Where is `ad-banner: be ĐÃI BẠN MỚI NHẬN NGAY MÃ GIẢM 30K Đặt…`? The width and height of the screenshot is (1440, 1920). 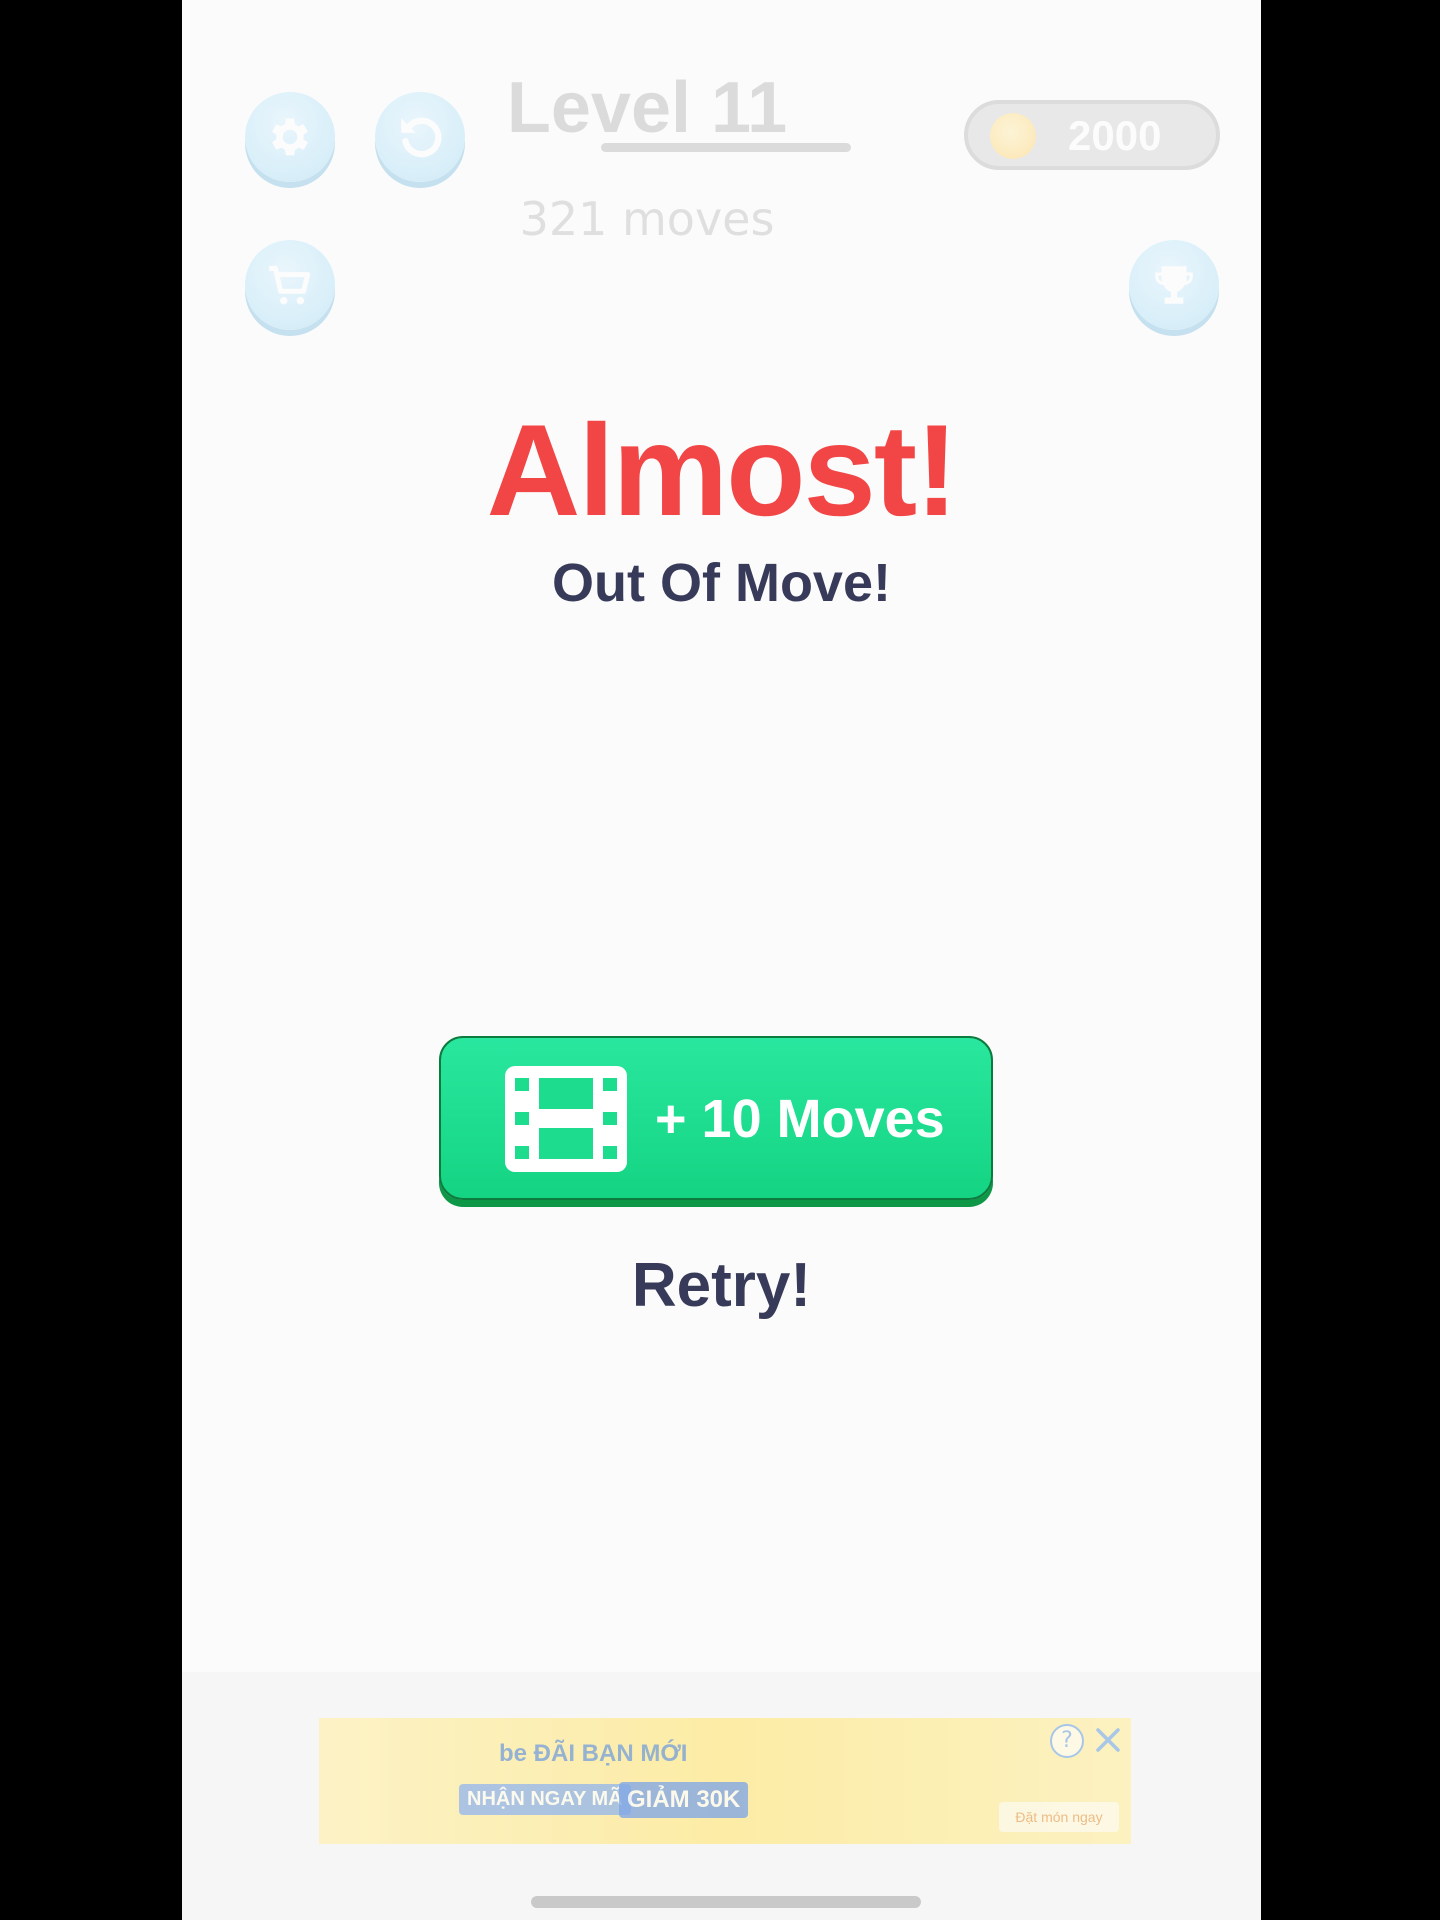
ad-banner: be ĐÃI BẠN MỚI NHẬN NGAY MÃ GIẢM 30K Đặt… is located at coordinates (725, 1781).